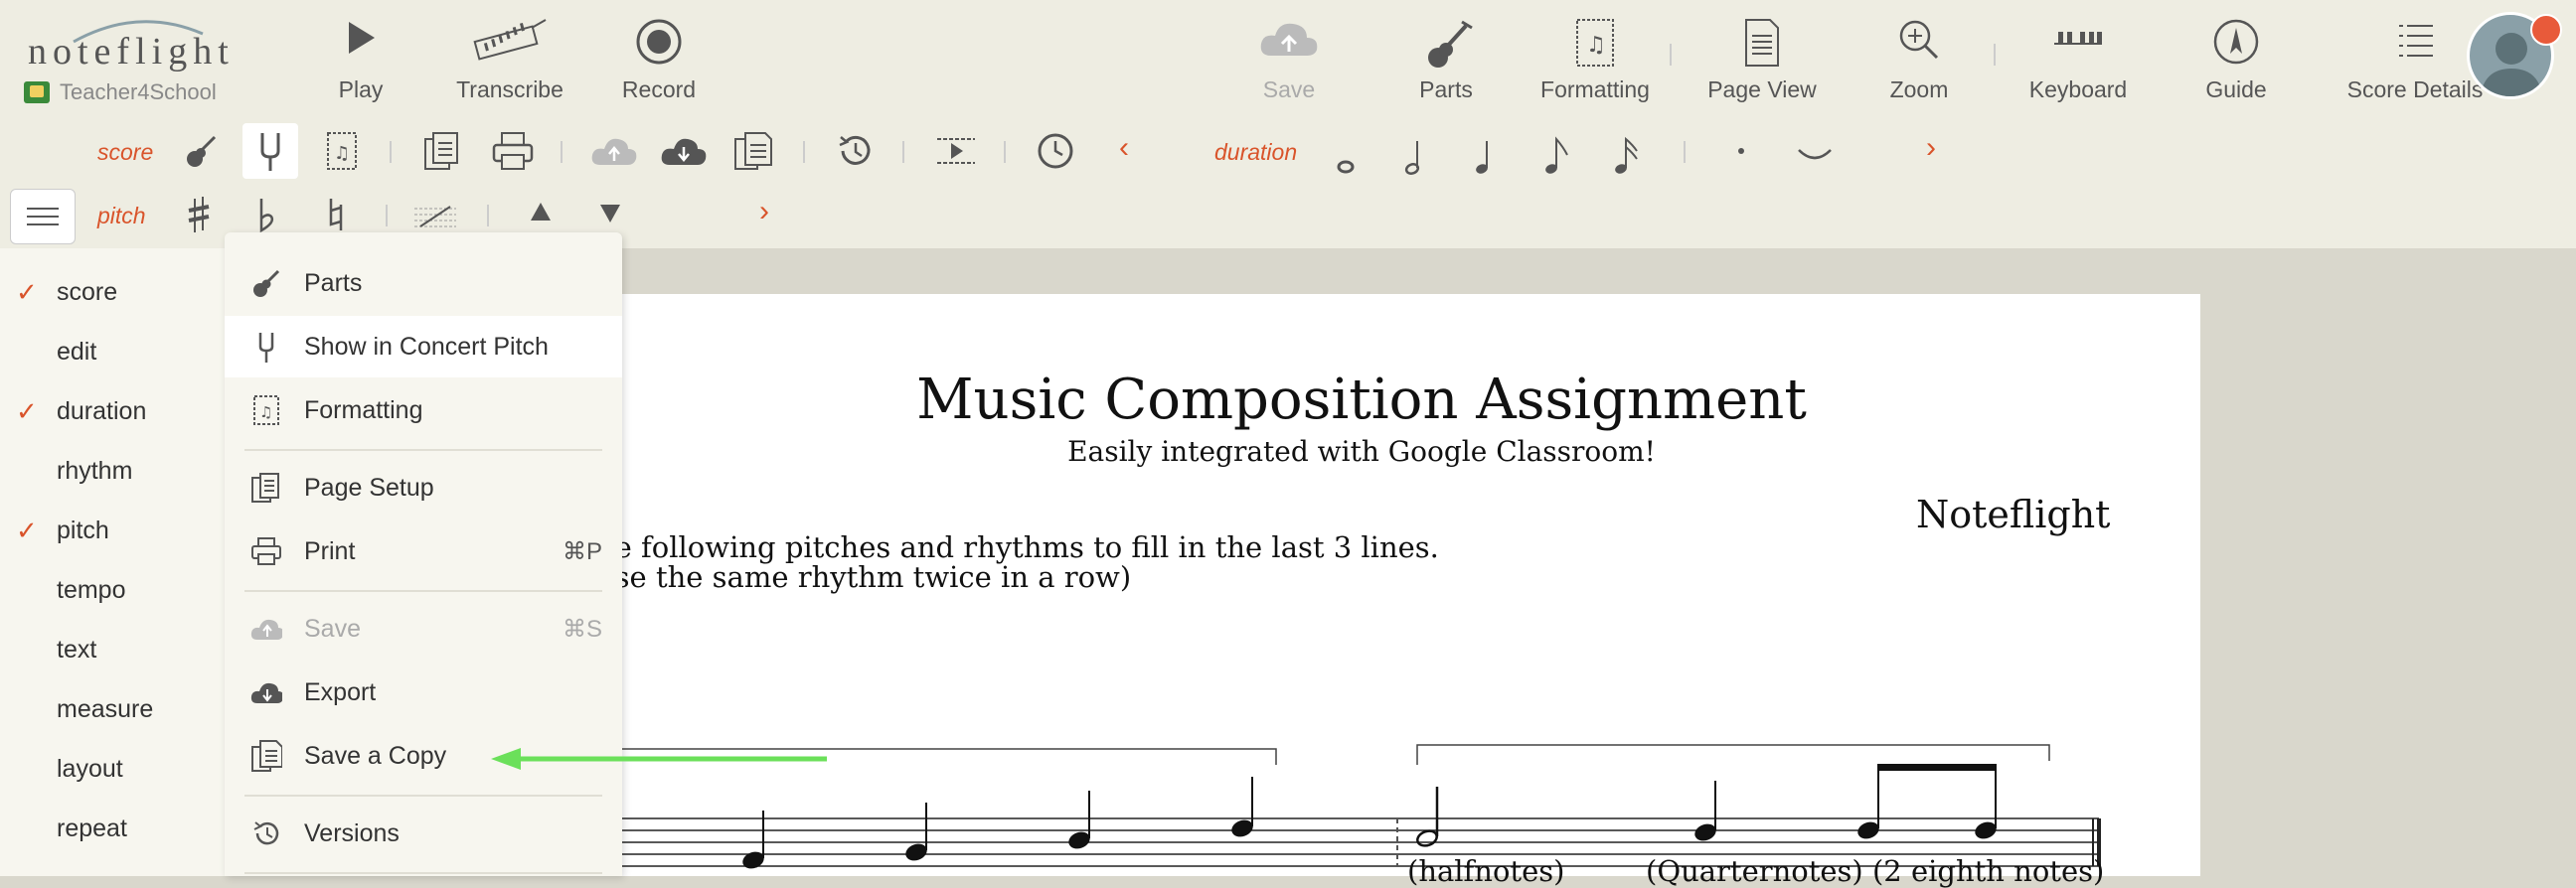  Describe the element at coordinates (342, 151) in the screenshot. I see `formatting-tool: ♫` at that location.